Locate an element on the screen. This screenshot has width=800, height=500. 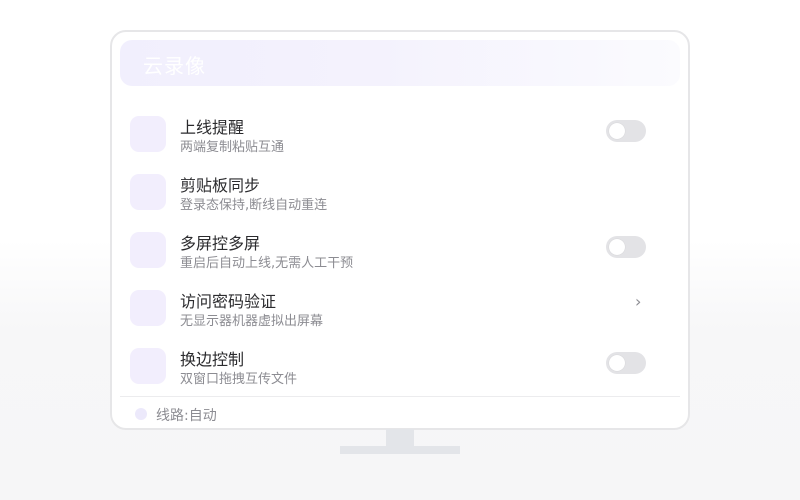
monitor-stand-base is located at coordinates (400, 450).